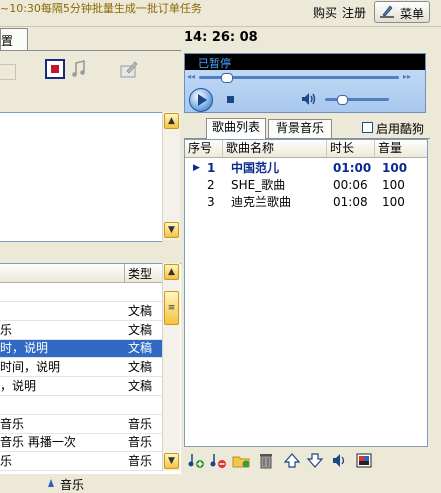  What do you see at coordinates (367, 127) in the screenshot?
I see `enable-kugou-checkbox` at bounding box center [367, 127].